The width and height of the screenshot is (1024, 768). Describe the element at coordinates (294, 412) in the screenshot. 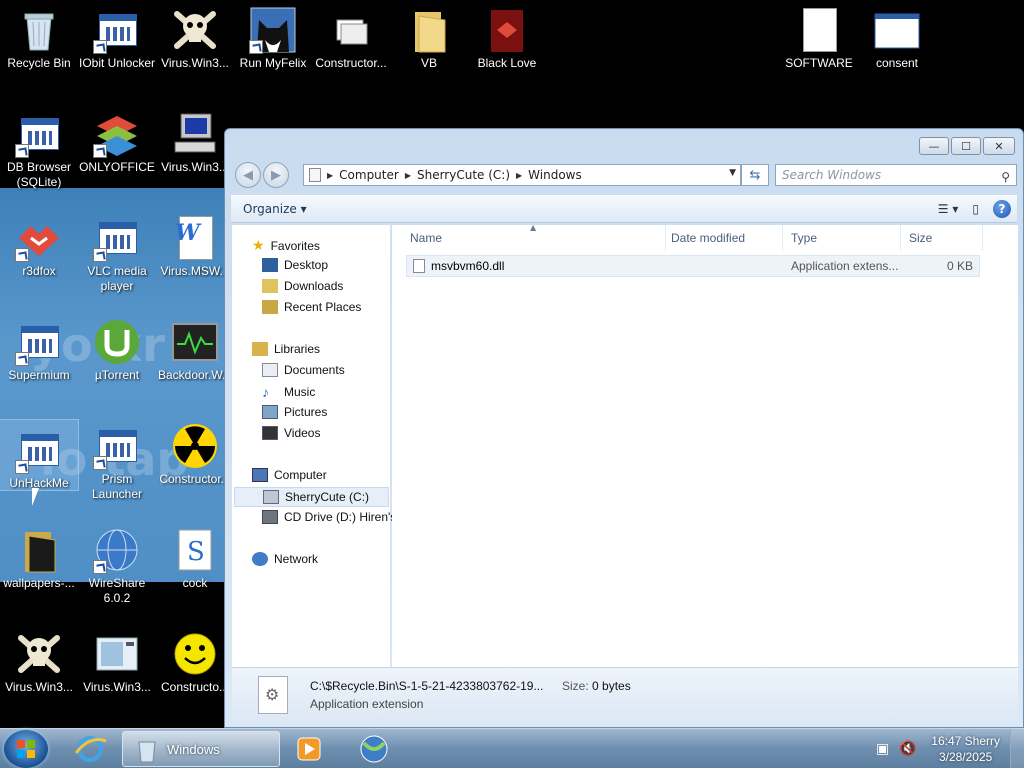

I see `nav-pictures: Pictures` at that location.